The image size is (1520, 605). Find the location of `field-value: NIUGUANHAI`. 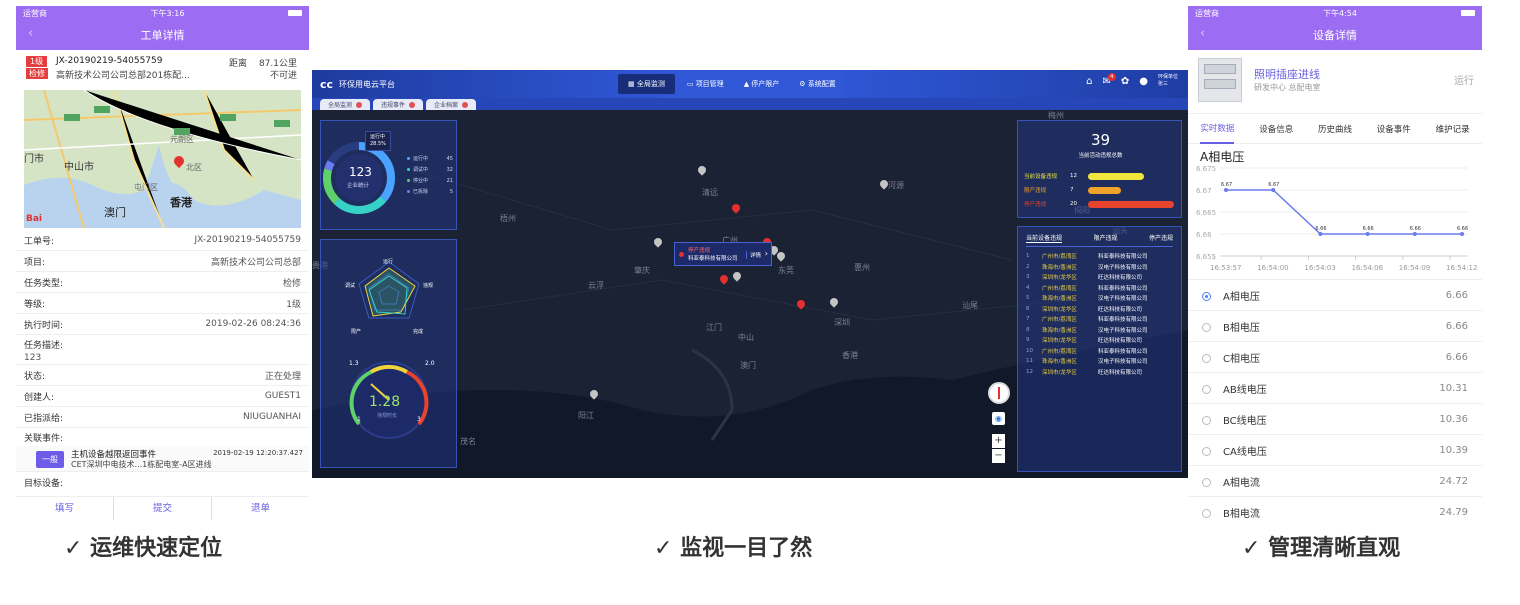

field-value: NIUGUANHAI is located at coordinates (271, 417).